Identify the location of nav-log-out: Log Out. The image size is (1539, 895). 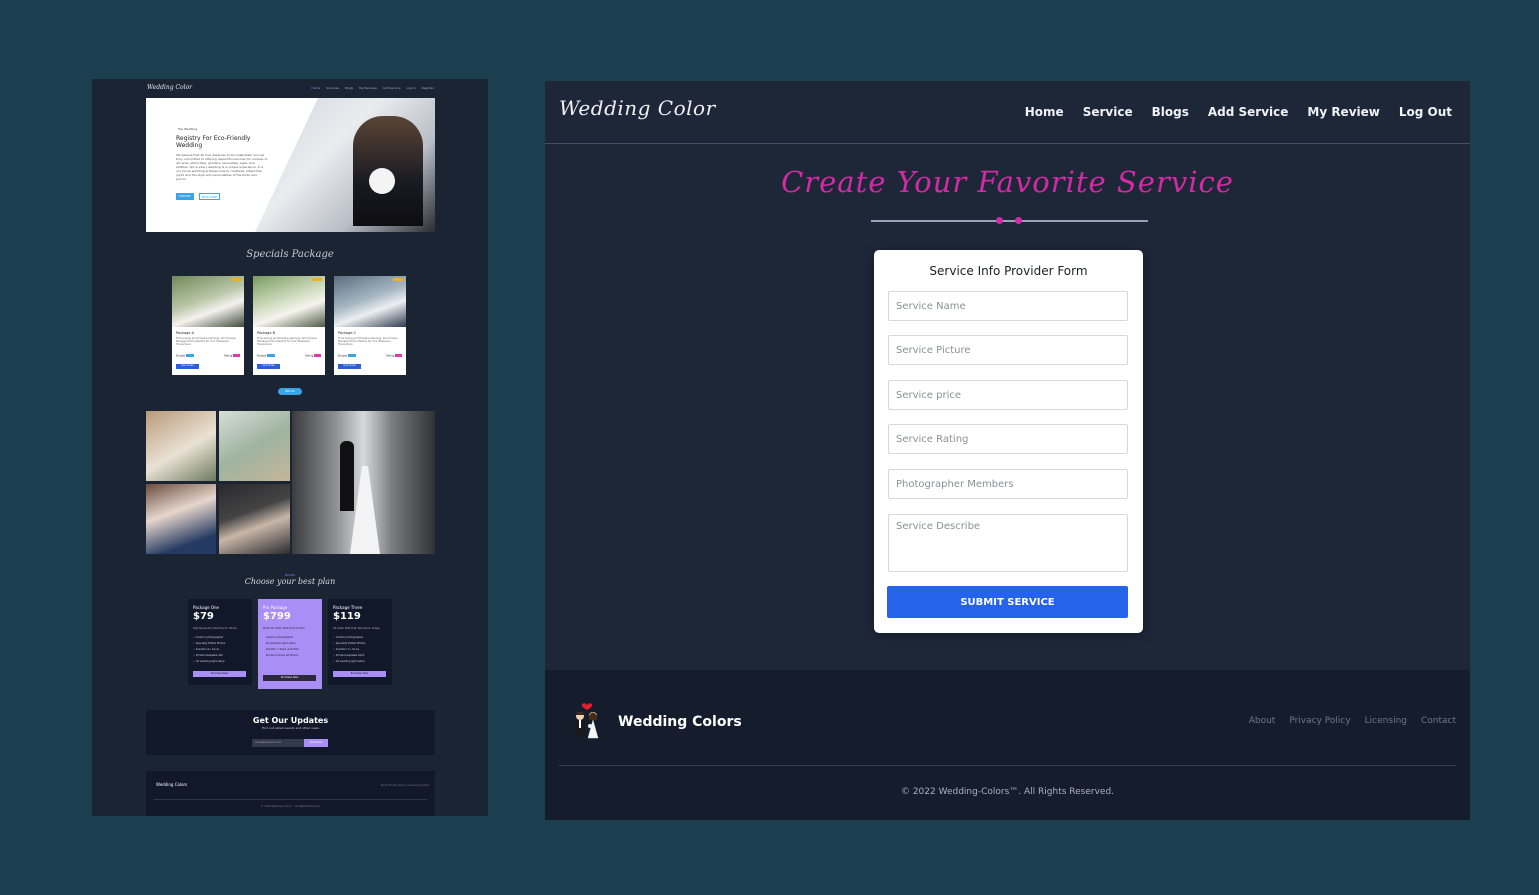
(1425, 112).